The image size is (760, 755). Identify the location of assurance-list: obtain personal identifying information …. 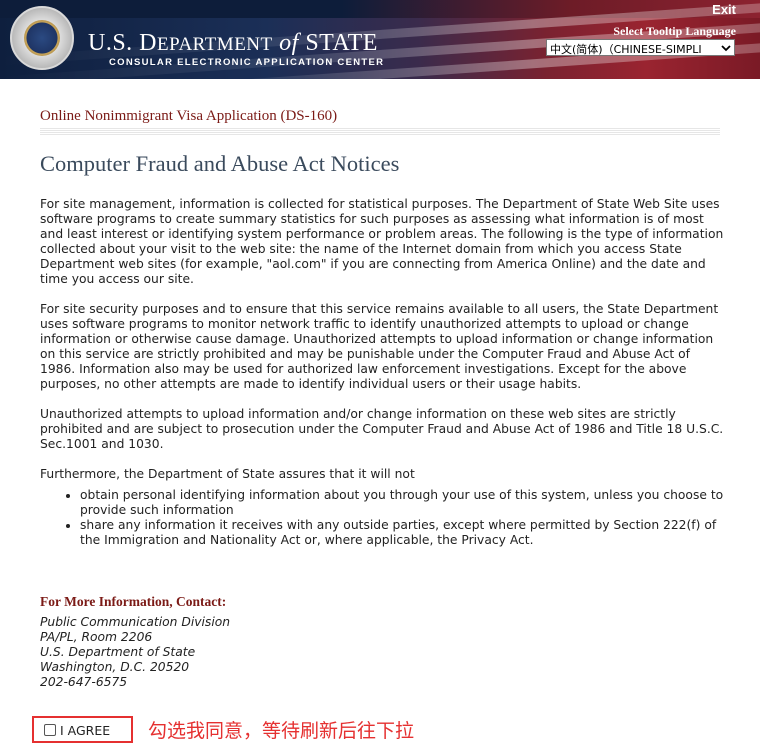
(382, 518).